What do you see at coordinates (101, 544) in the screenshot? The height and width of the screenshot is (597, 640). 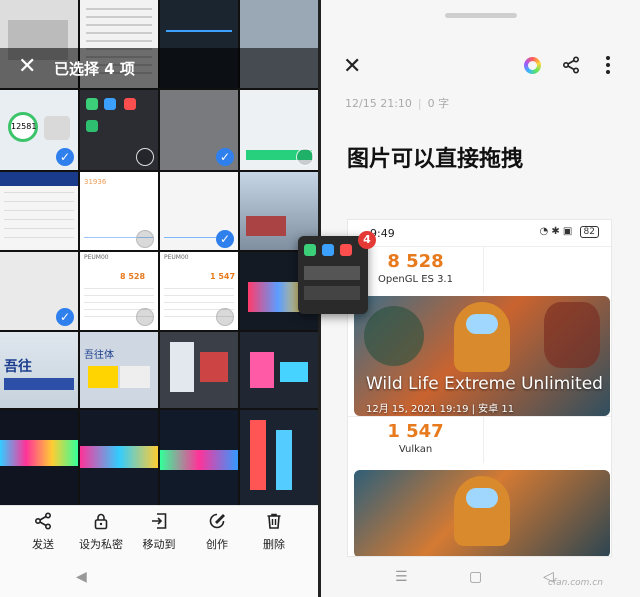 I see `set-private-label: 设为私密` at bounding box center [101, 544].